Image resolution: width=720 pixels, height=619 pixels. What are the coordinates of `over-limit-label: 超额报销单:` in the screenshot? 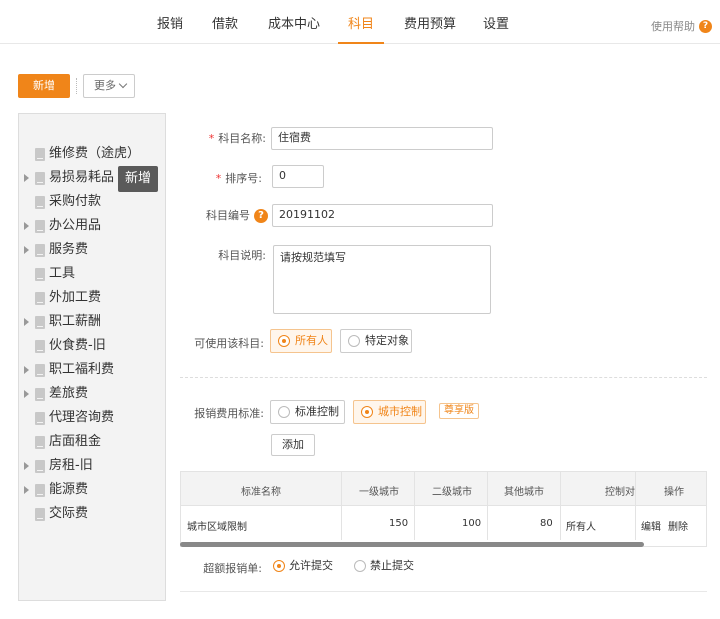 It's located at (232, 568).